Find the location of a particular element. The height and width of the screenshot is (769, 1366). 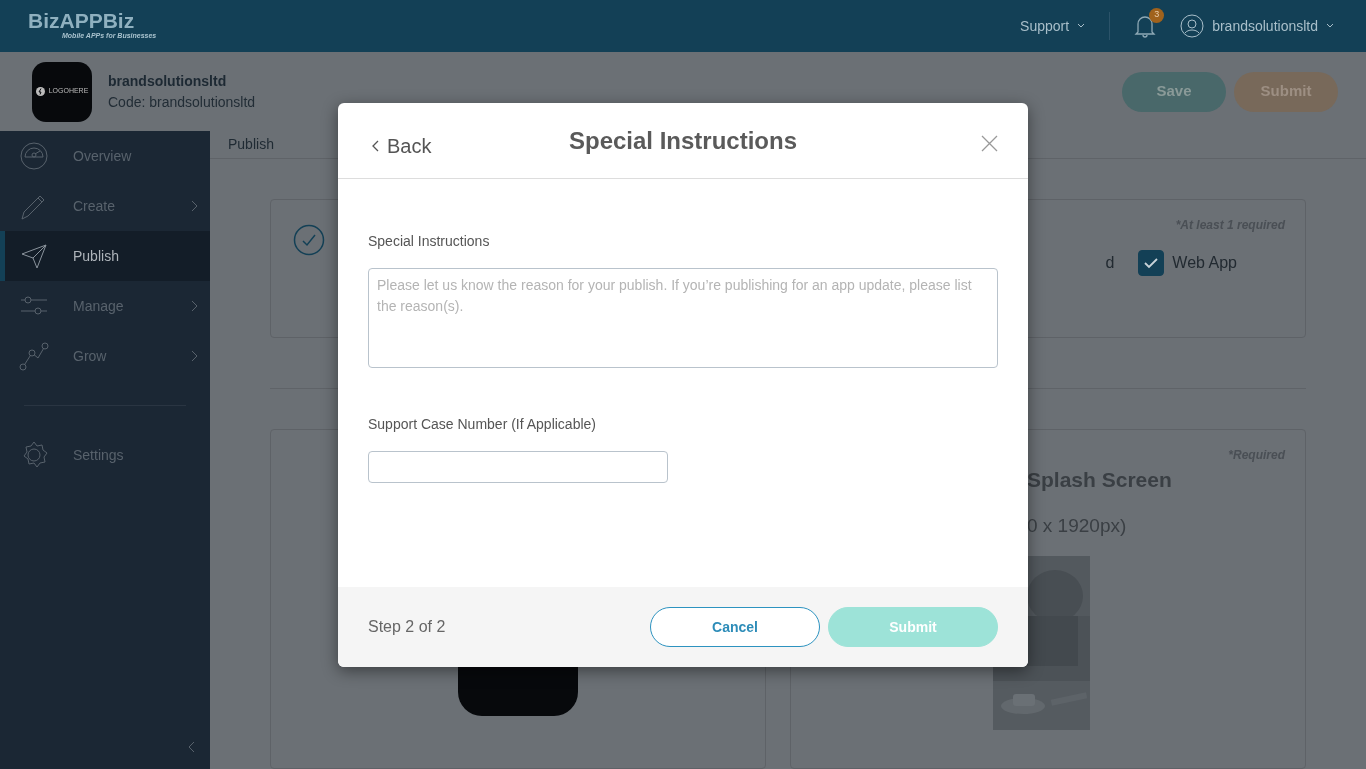

sidebar-item: Grow is located at coordinates (105, 356).